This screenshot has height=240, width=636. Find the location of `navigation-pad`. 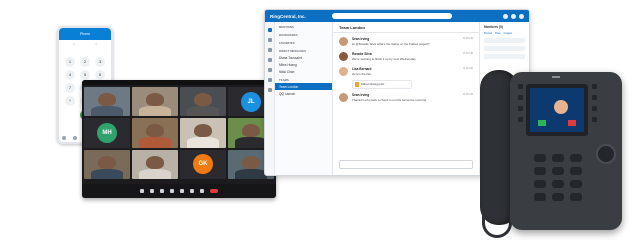

navigation-pad is located at coordinates (606, 154).